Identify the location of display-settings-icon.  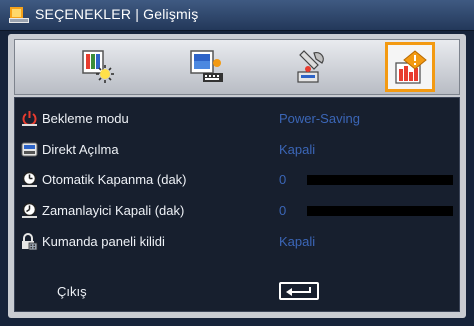
(206, 66).